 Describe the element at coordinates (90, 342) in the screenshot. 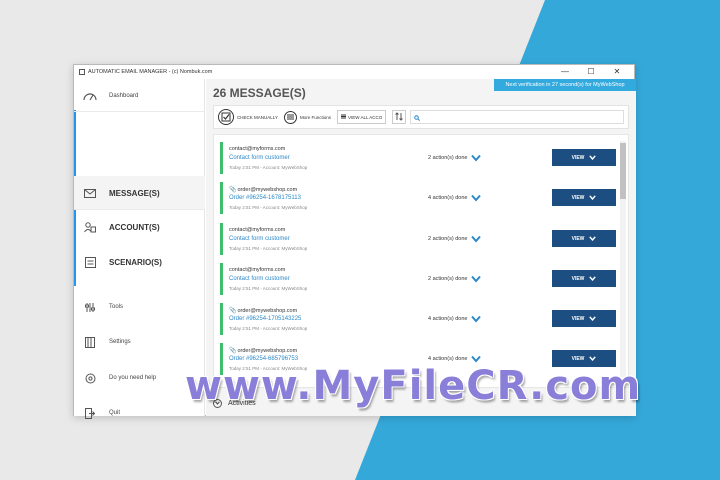

I see `settings-icon` at that location.